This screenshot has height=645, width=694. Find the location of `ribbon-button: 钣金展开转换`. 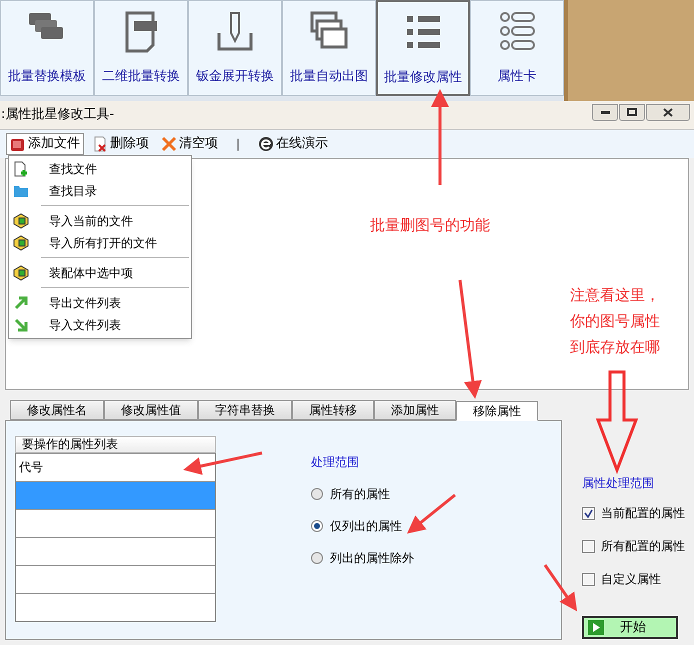

ribbon-button: 钣金展开转换 is located at coordinates (235, 48).